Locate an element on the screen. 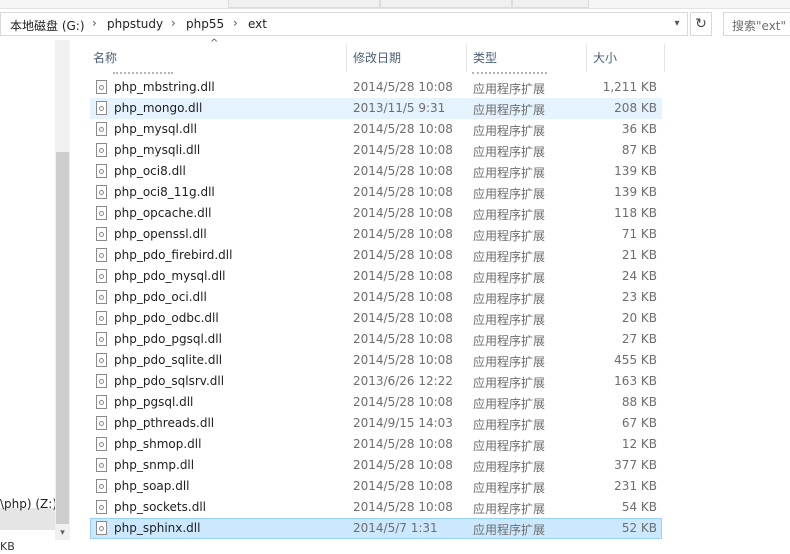  column-header-size: 大小 is located at coordinates (605, 58).